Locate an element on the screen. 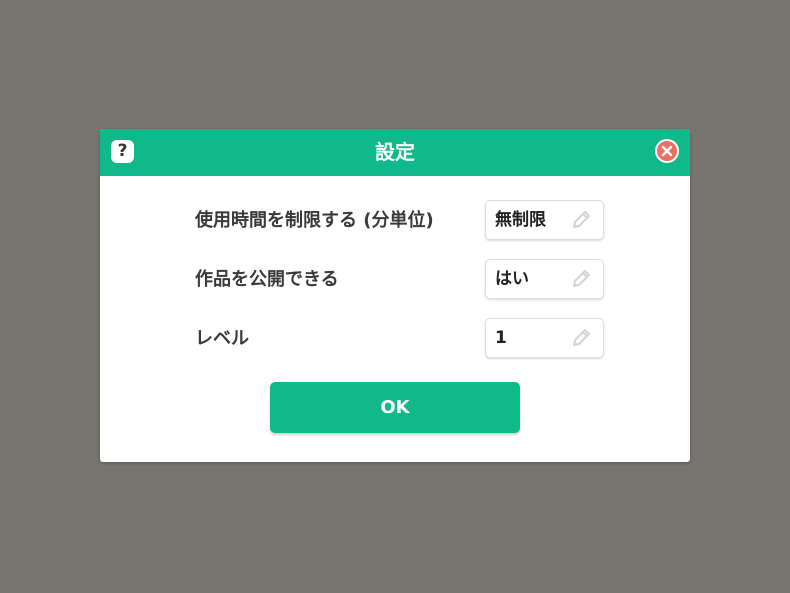 The height and width of the screenshot is (593, 790). level-field: 1 is located at coordinates (544, 338).